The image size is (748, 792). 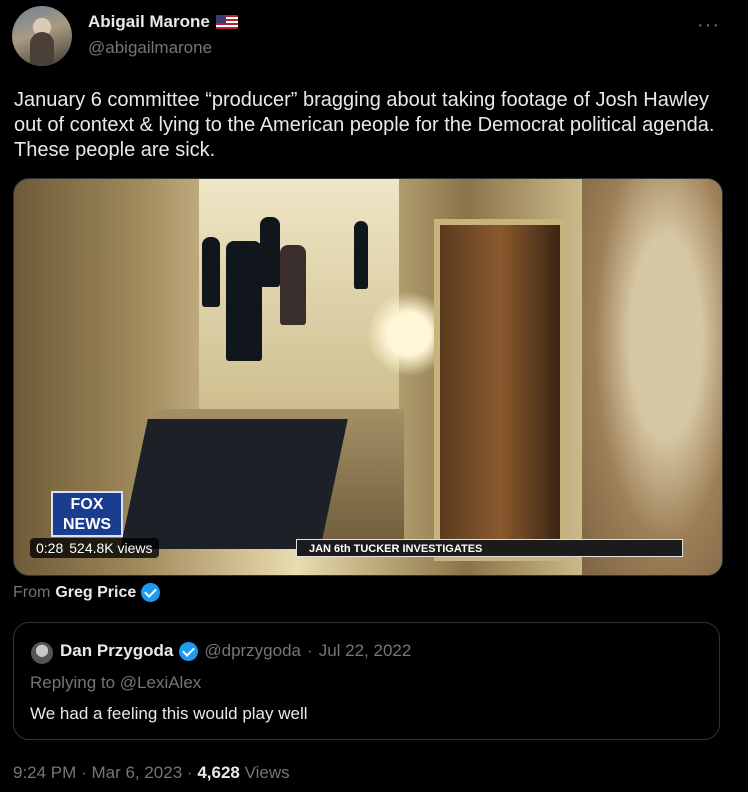 What do you see at coordinates (116, 682) in the screenshot?
I see `quoted-replying-to: Replying to @LexiAlex` at bounding box center [116, 682].